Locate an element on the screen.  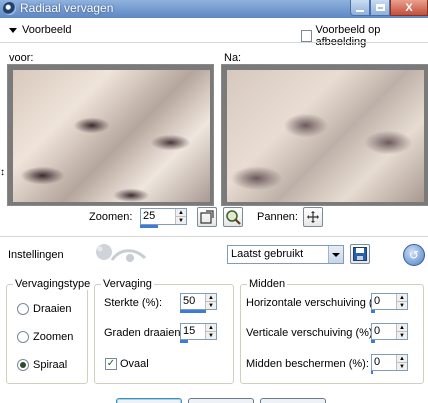
strength-spin-arrows: ▲ ▼ is located at coordinates (210, 301).